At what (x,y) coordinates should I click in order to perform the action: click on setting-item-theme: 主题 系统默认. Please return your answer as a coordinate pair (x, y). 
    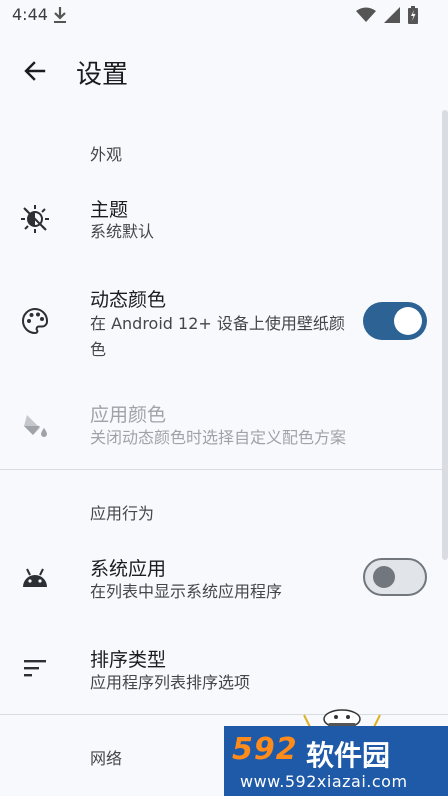
    Looking at the image, I should click on (224, 225).